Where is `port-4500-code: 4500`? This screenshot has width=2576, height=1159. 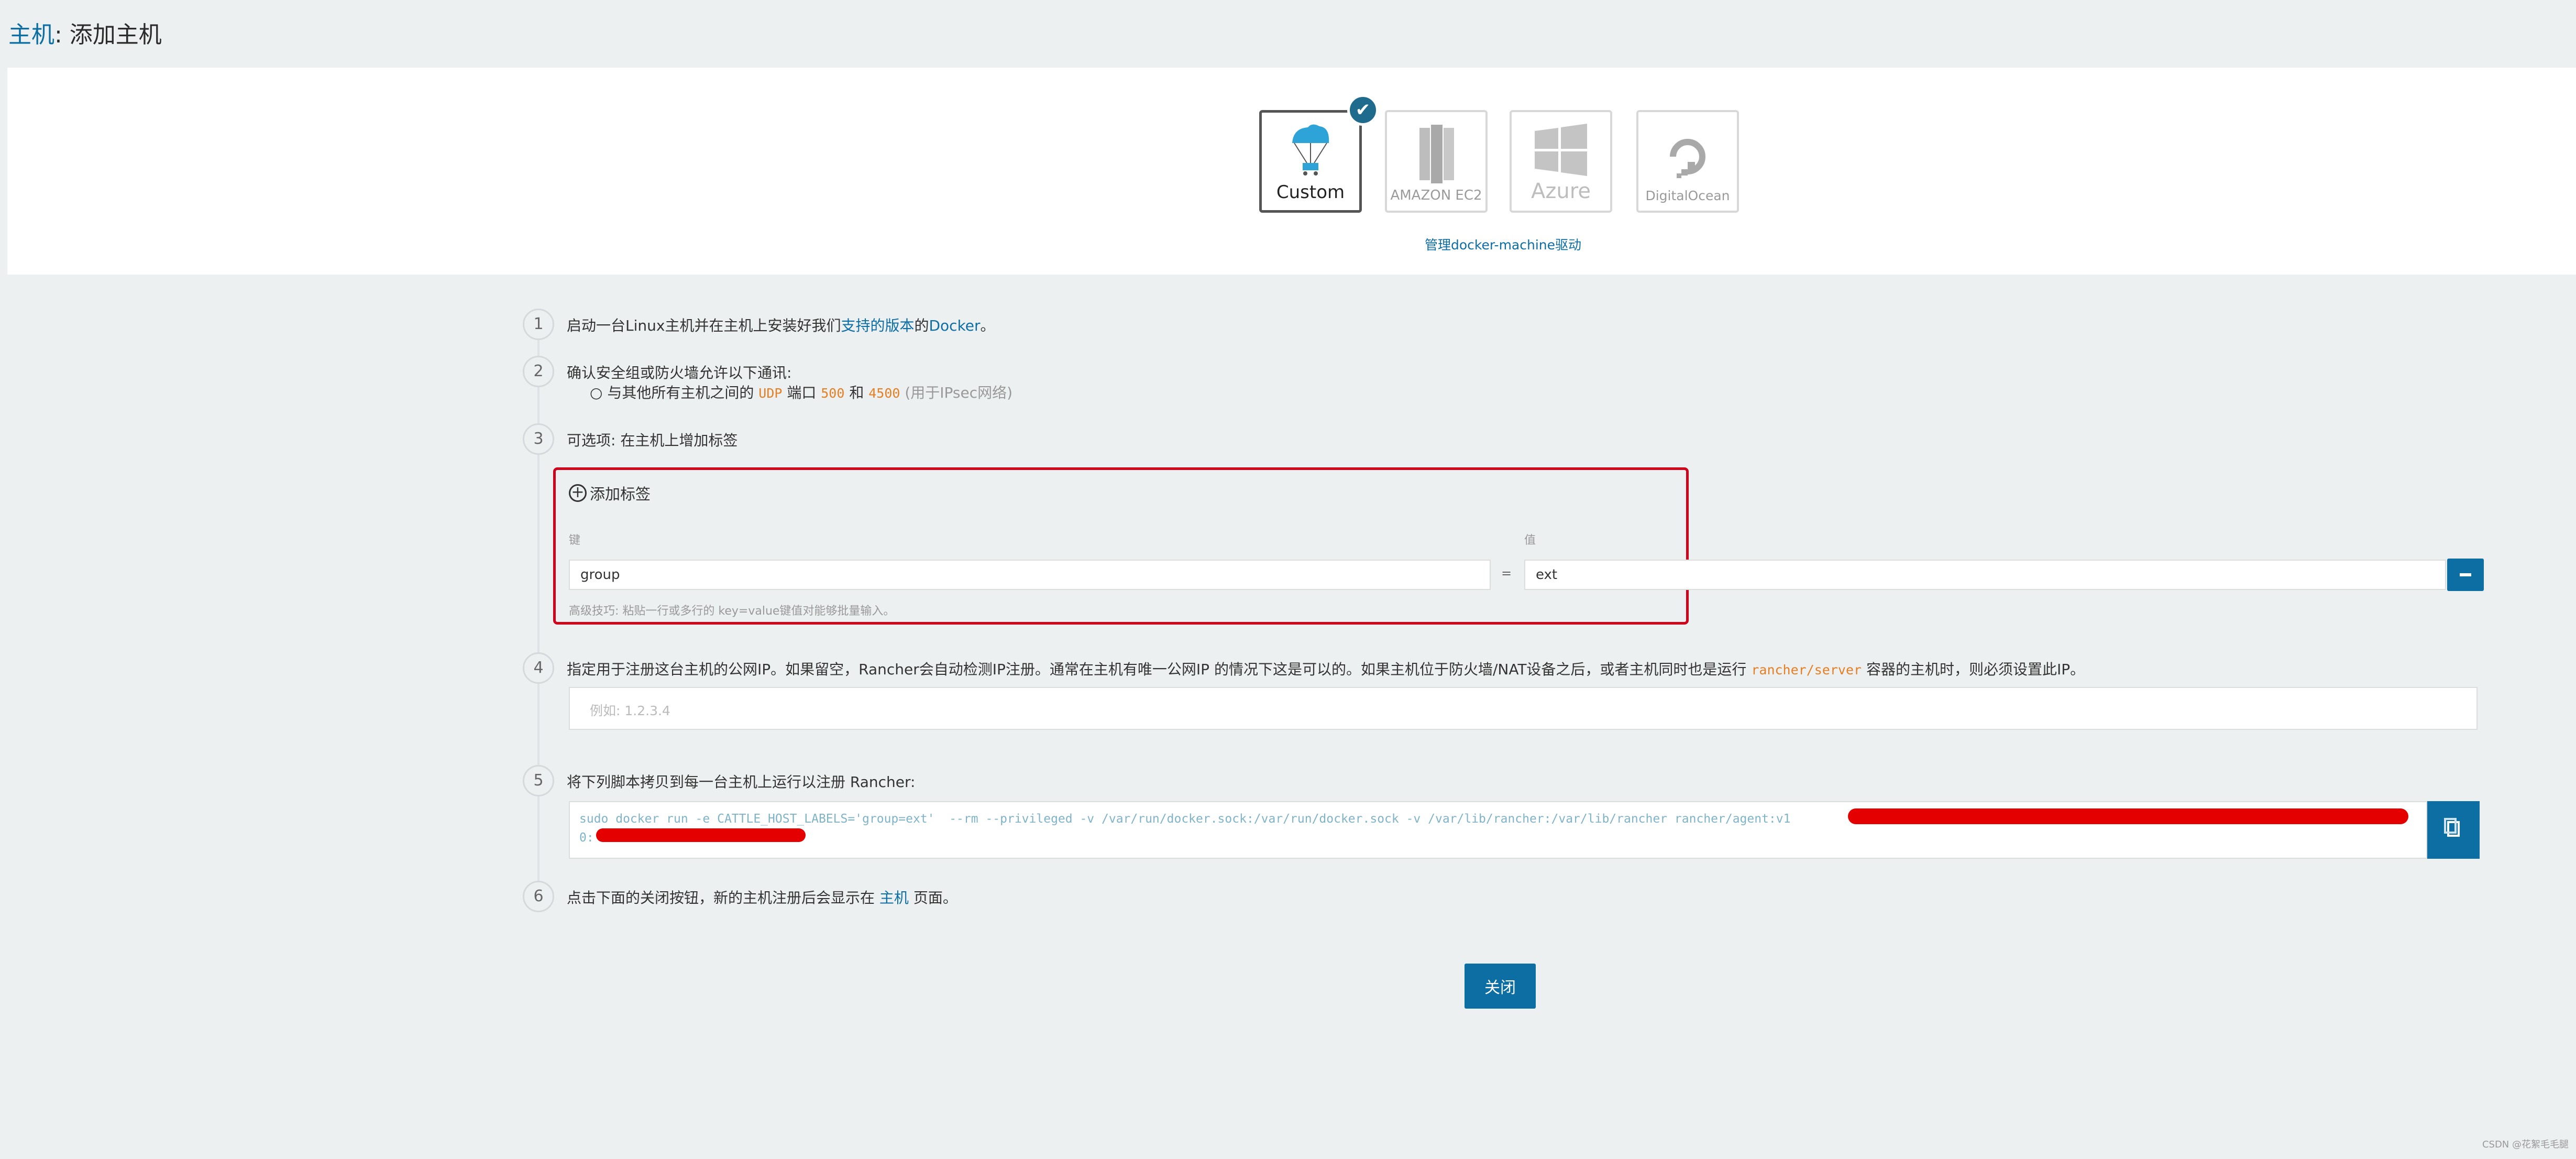 port-4500-code: 4500 is located at coordinates (884, 394).